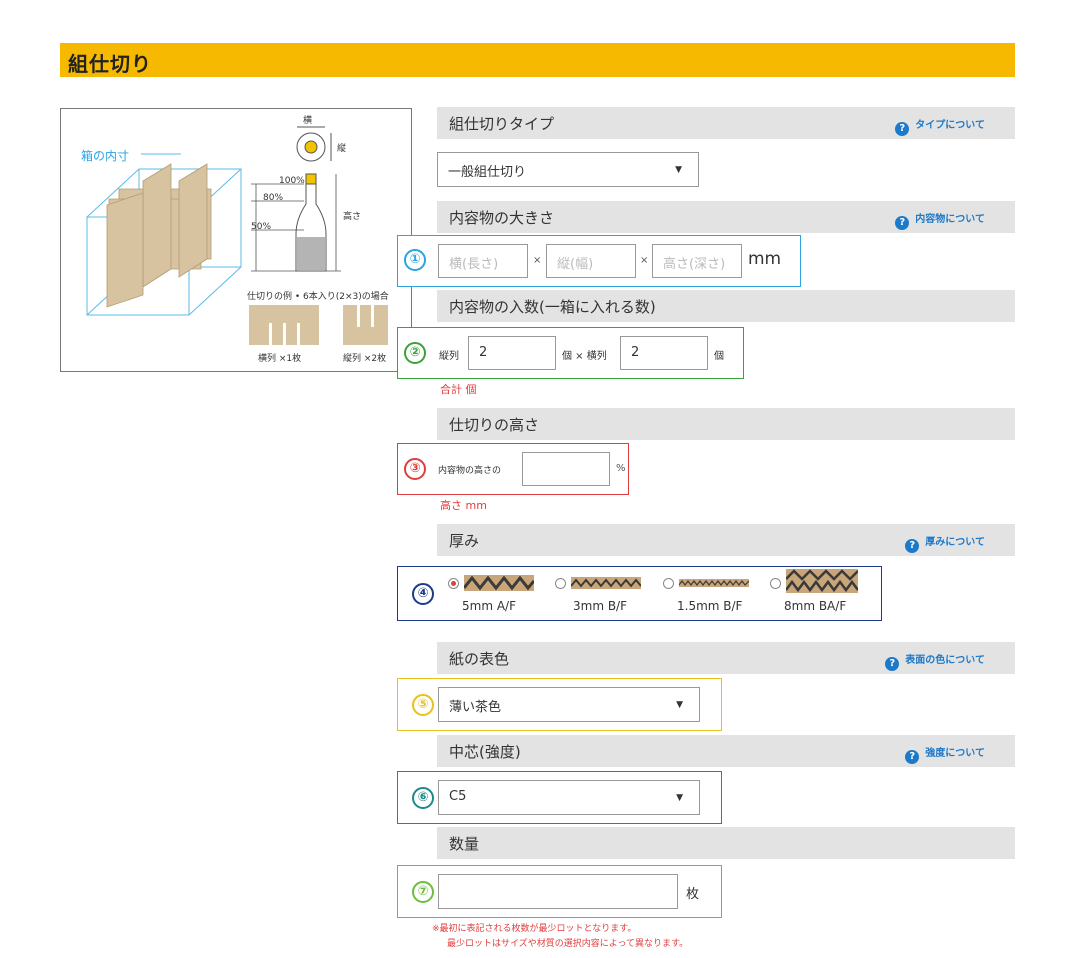 Image resolution: width=1080 pixels, height=958 pixels. What do you see at coordinates (775, 583) in the screenshot?
I see `radio-8mm` at bounding box center [775, 583].